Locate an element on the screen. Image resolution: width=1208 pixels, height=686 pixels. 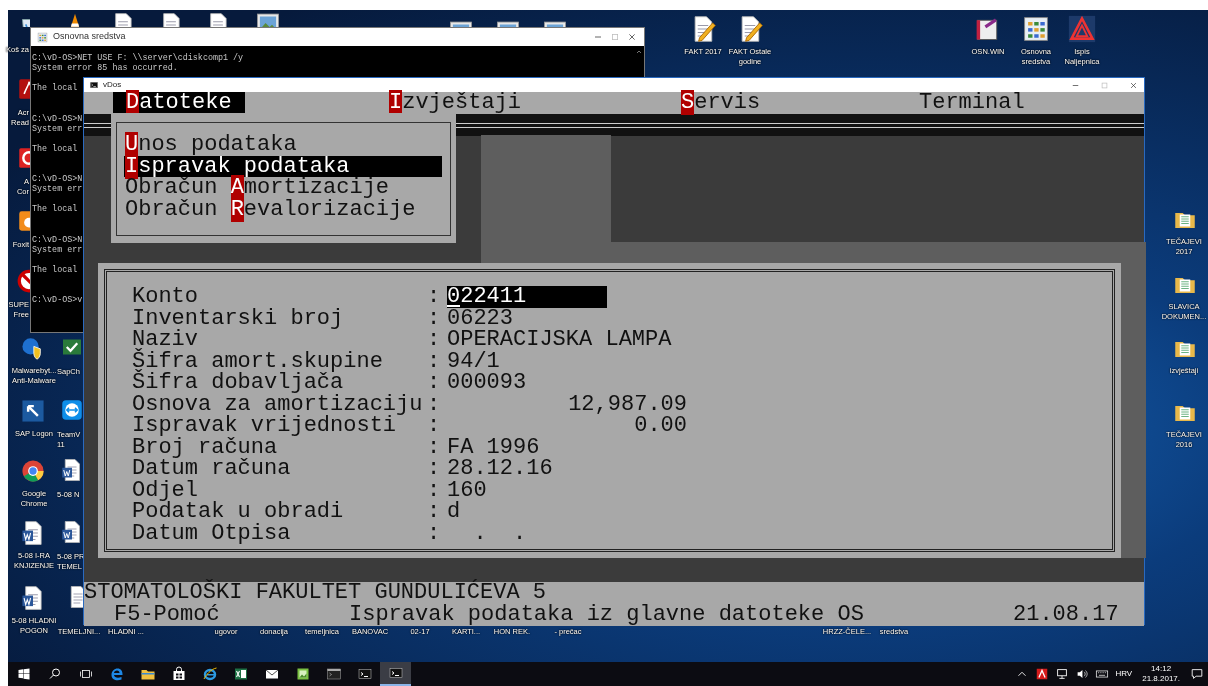
network-icon is located at coordinates (1062, 674).